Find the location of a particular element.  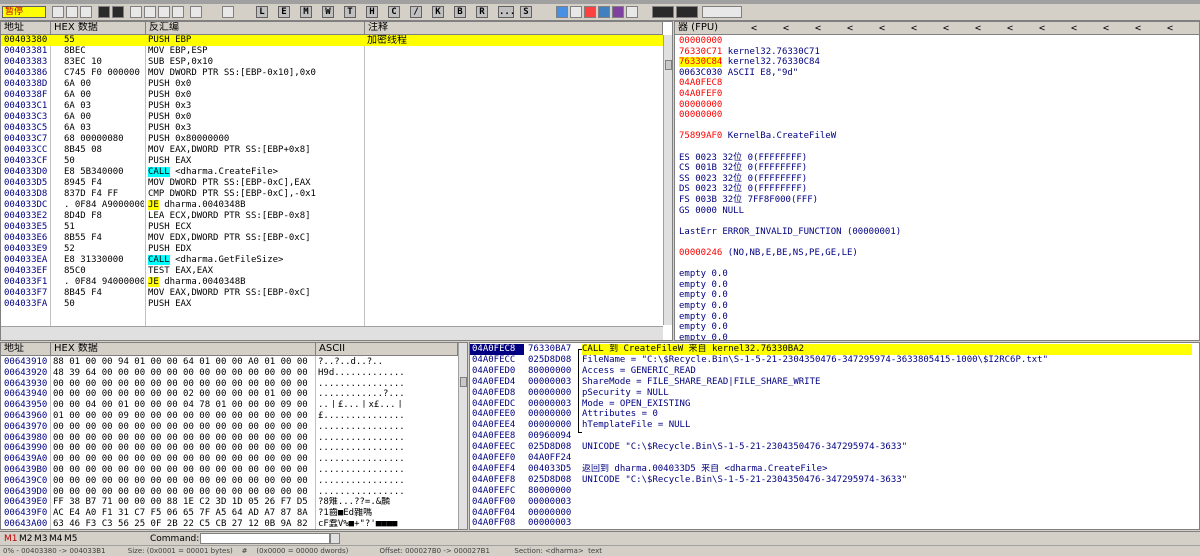

disasm-scroll-thumb is located at coordinates (668, 65).